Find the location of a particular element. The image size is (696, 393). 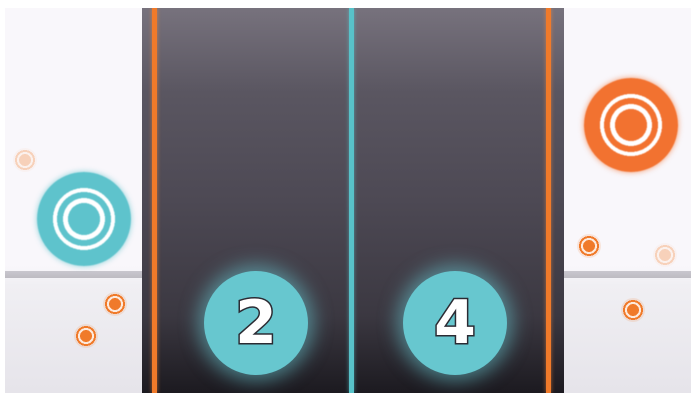

left-floor-line is located at coordinates (73, 274).